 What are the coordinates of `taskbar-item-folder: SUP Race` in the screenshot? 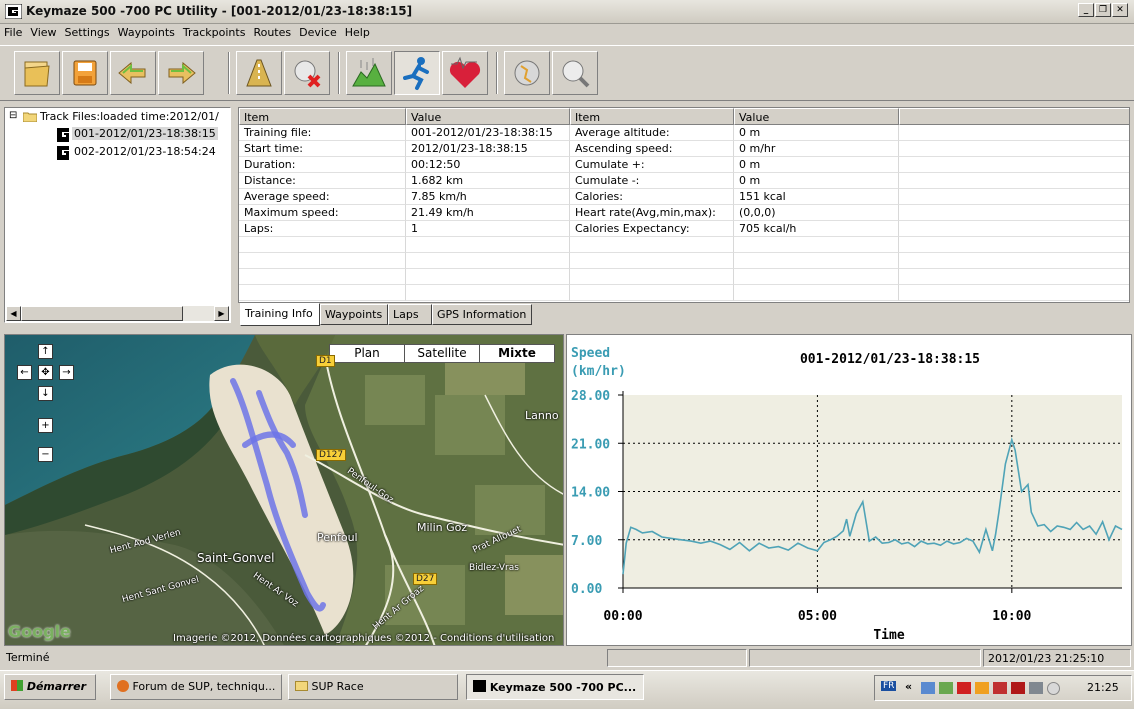 It's located at (373, 687).